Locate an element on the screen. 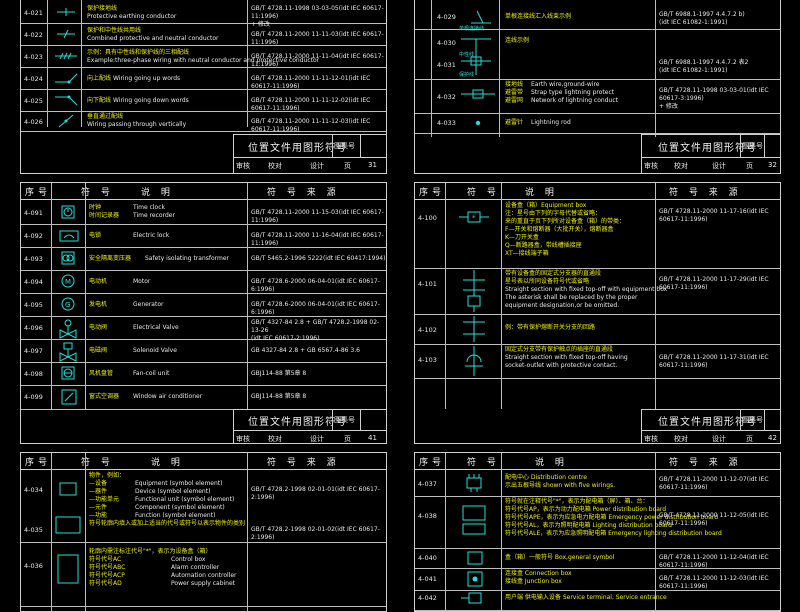  fan-coil-symbol is located at coordinates (68, 373).